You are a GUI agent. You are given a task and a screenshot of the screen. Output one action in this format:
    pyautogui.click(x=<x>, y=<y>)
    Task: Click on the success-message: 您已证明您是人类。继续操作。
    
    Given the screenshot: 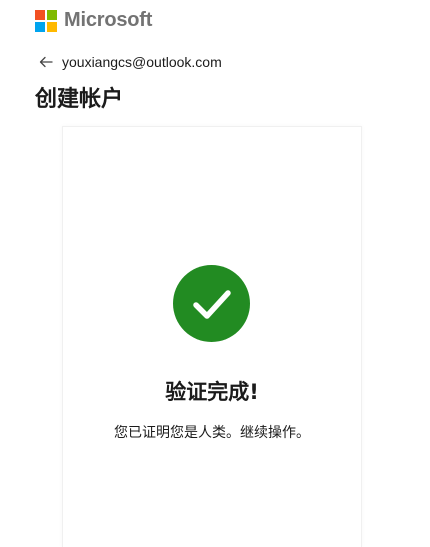 What is the action you would take?
    pyautogui.click(x=212, y=433)
    